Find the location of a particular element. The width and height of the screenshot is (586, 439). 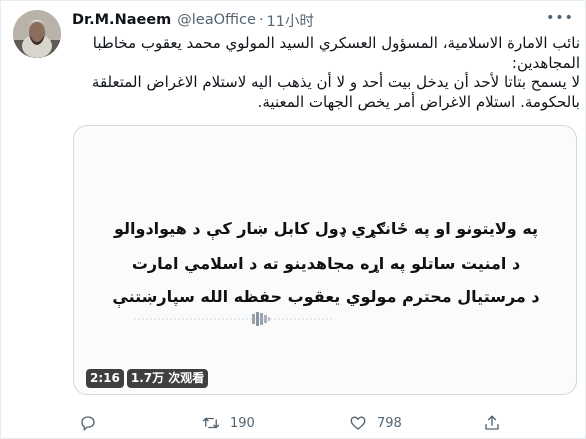

user-handle: @leaOffice is located at coordinates (216, 20).